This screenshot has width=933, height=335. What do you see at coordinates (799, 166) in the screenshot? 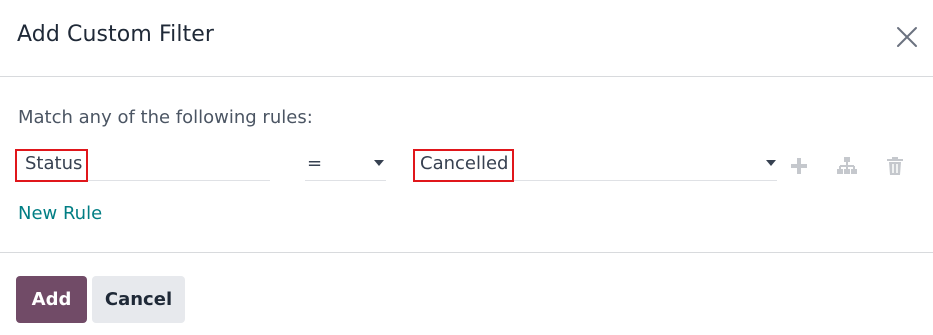
I see `plus-icon` at bounding box center [799, 166].